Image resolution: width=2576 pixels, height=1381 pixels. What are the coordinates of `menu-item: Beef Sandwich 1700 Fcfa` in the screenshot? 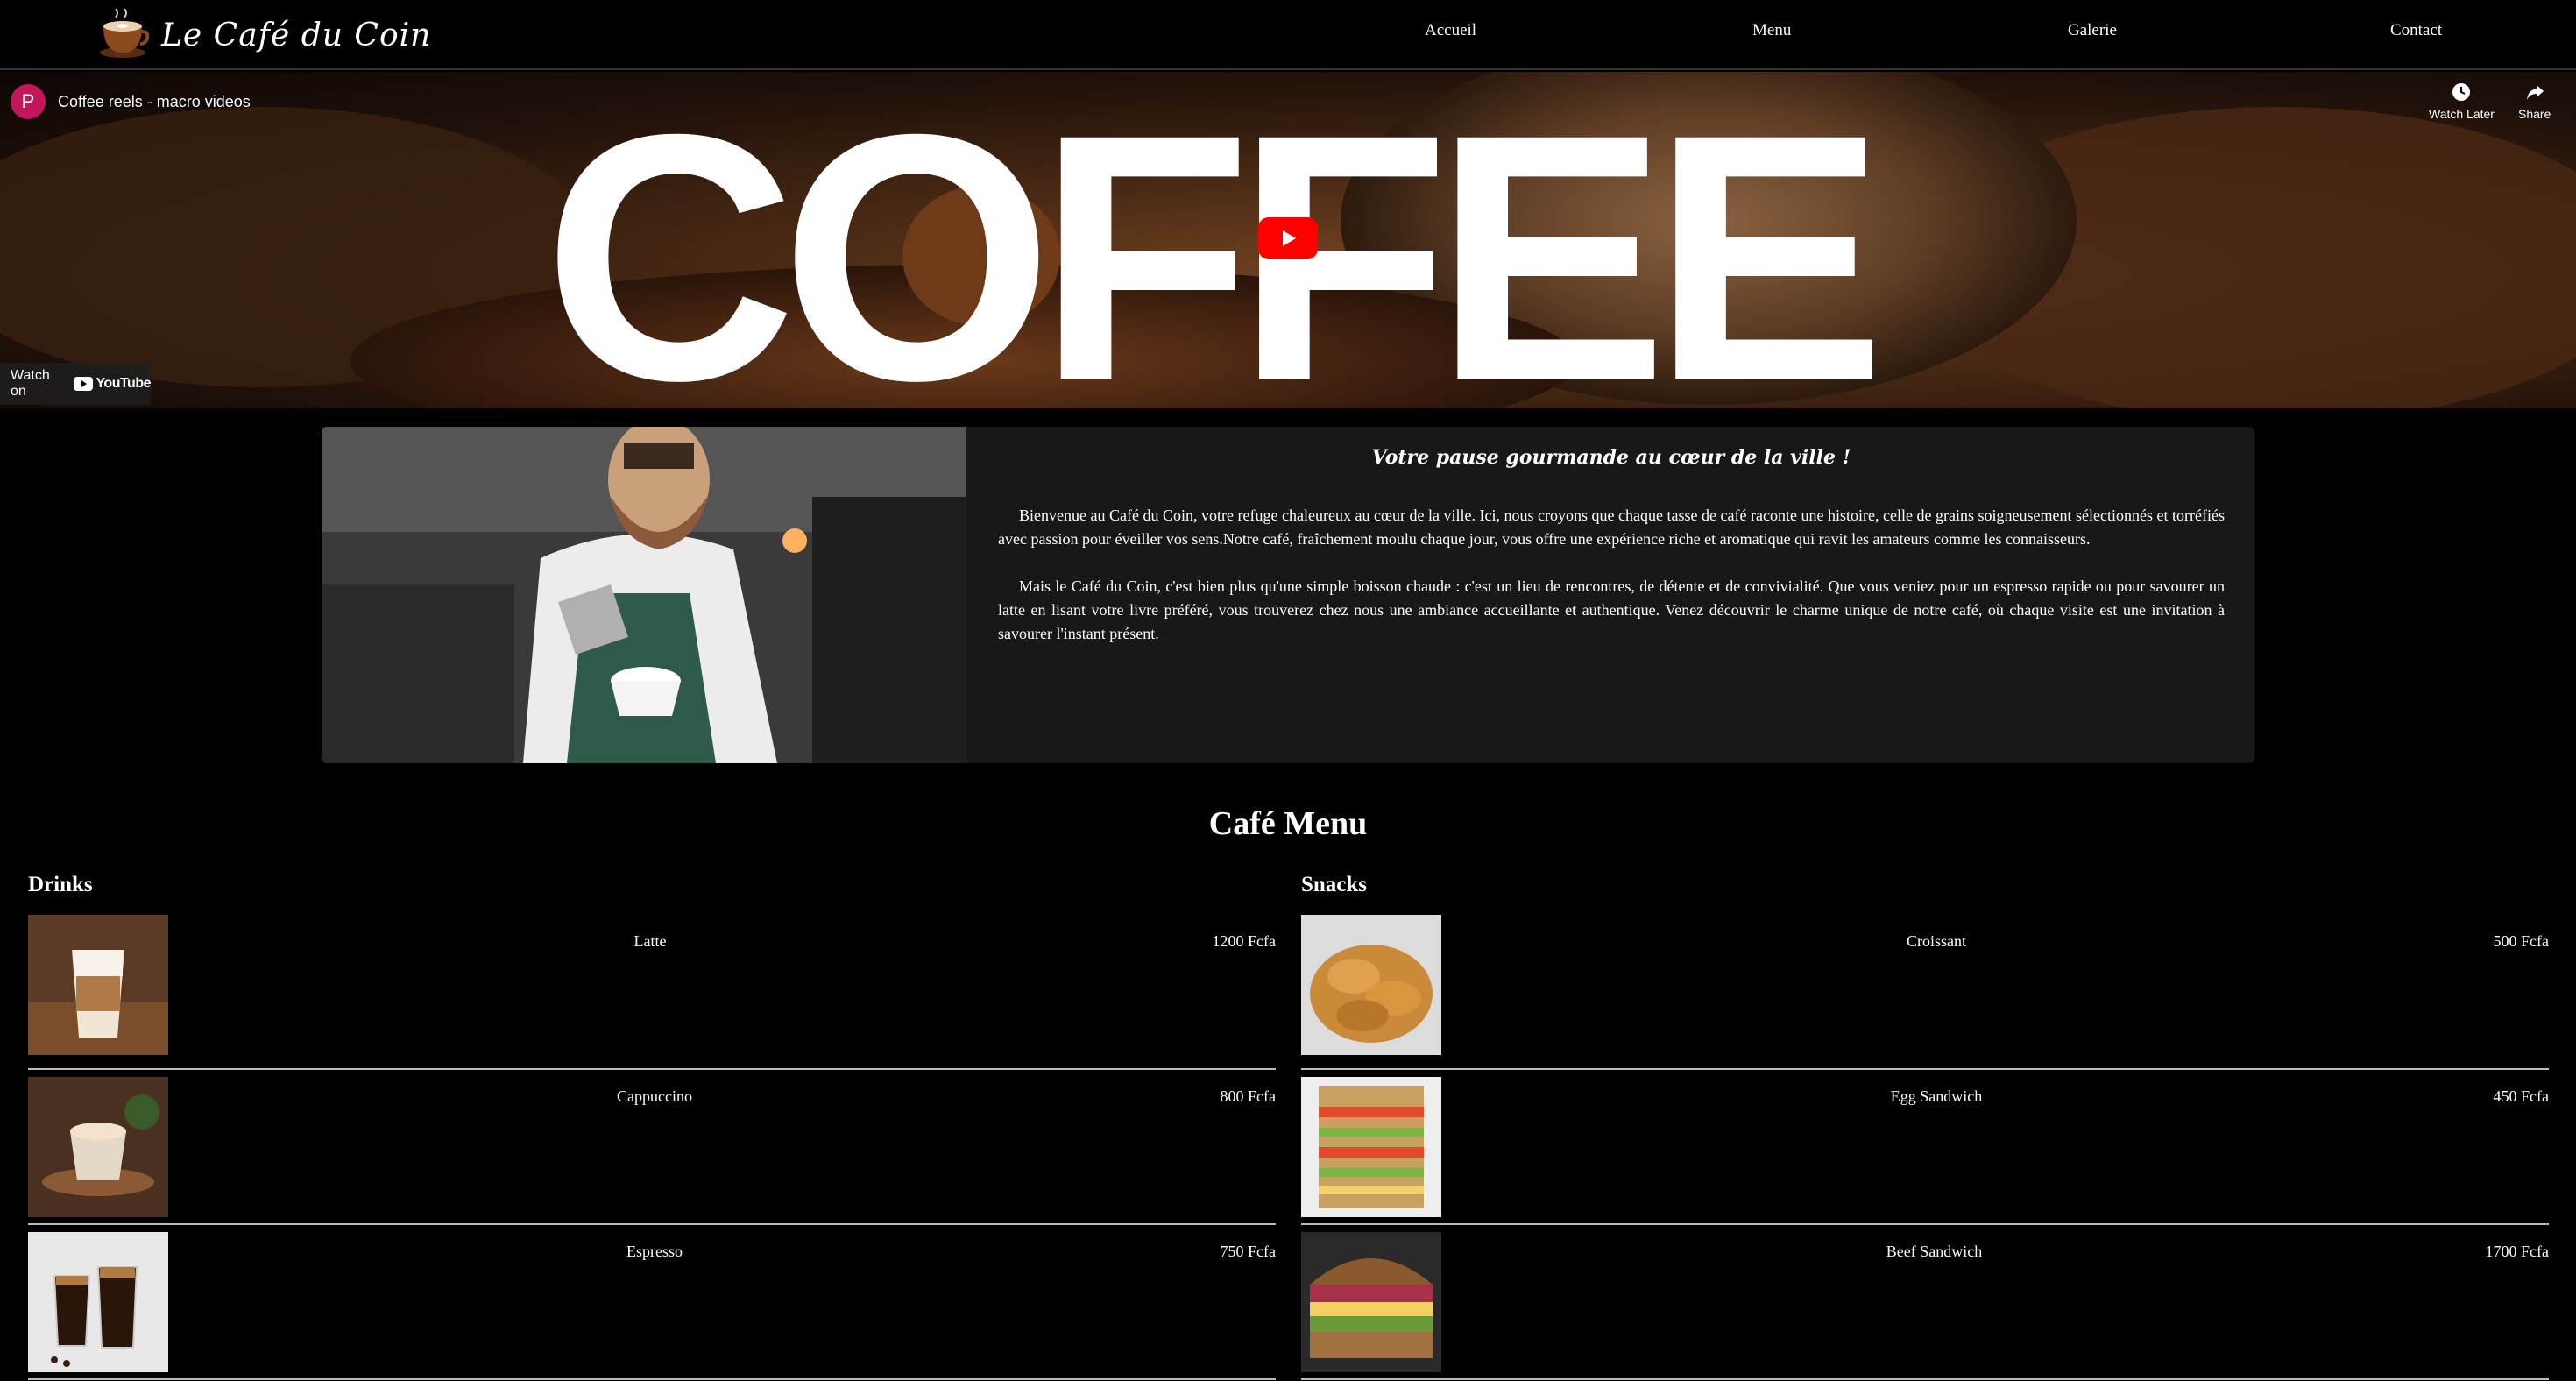 It's located at (1925, 1302).